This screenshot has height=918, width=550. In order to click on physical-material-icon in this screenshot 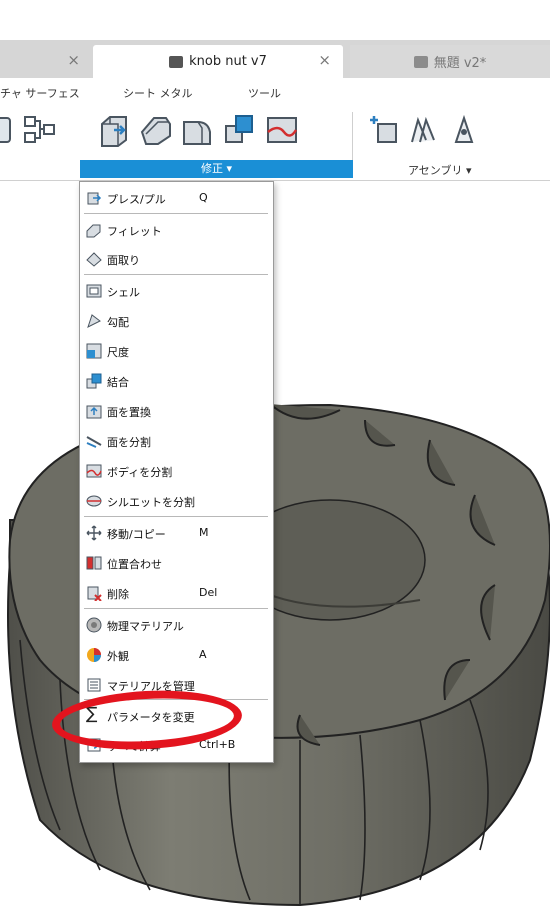, I will do `click(94, 625)`.